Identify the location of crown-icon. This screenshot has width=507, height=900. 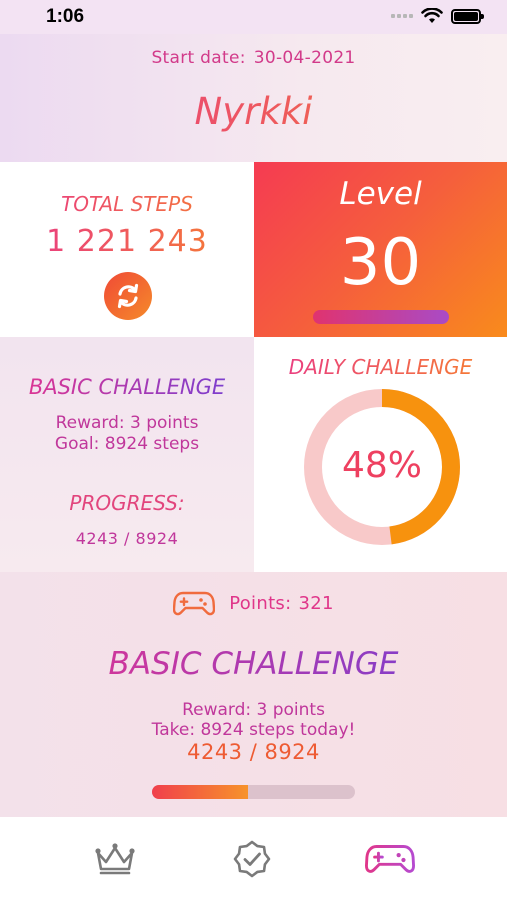
(115, 859).